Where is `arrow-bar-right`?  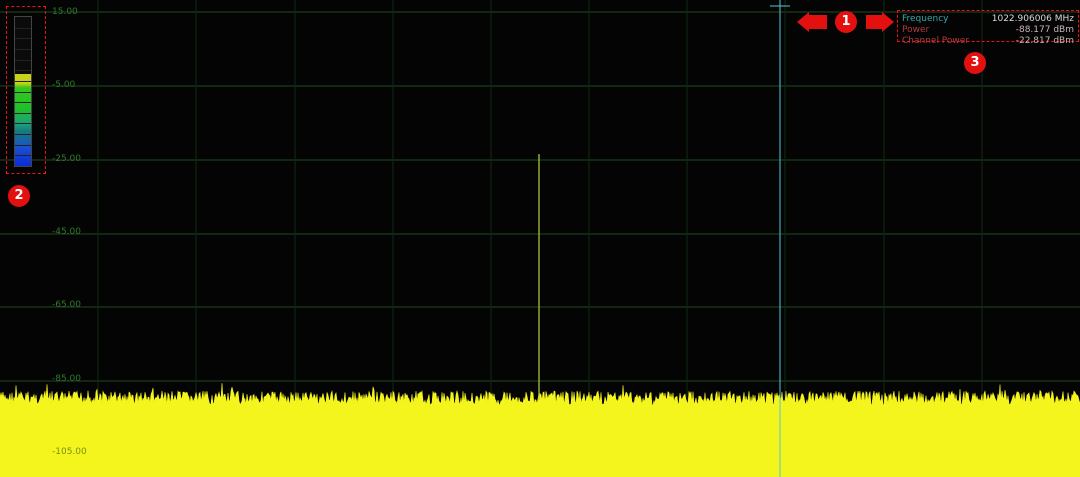
arrow-bar-right is located at coordinates (874, 22).